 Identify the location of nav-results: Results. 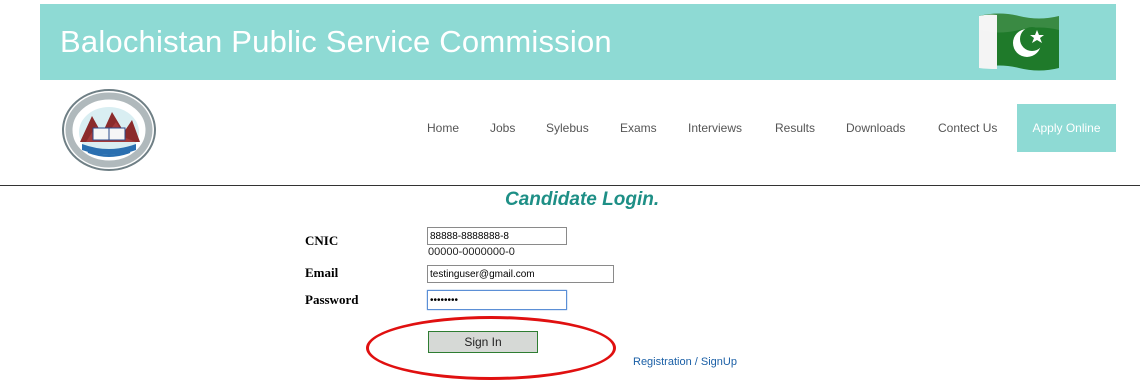
(795, 128).